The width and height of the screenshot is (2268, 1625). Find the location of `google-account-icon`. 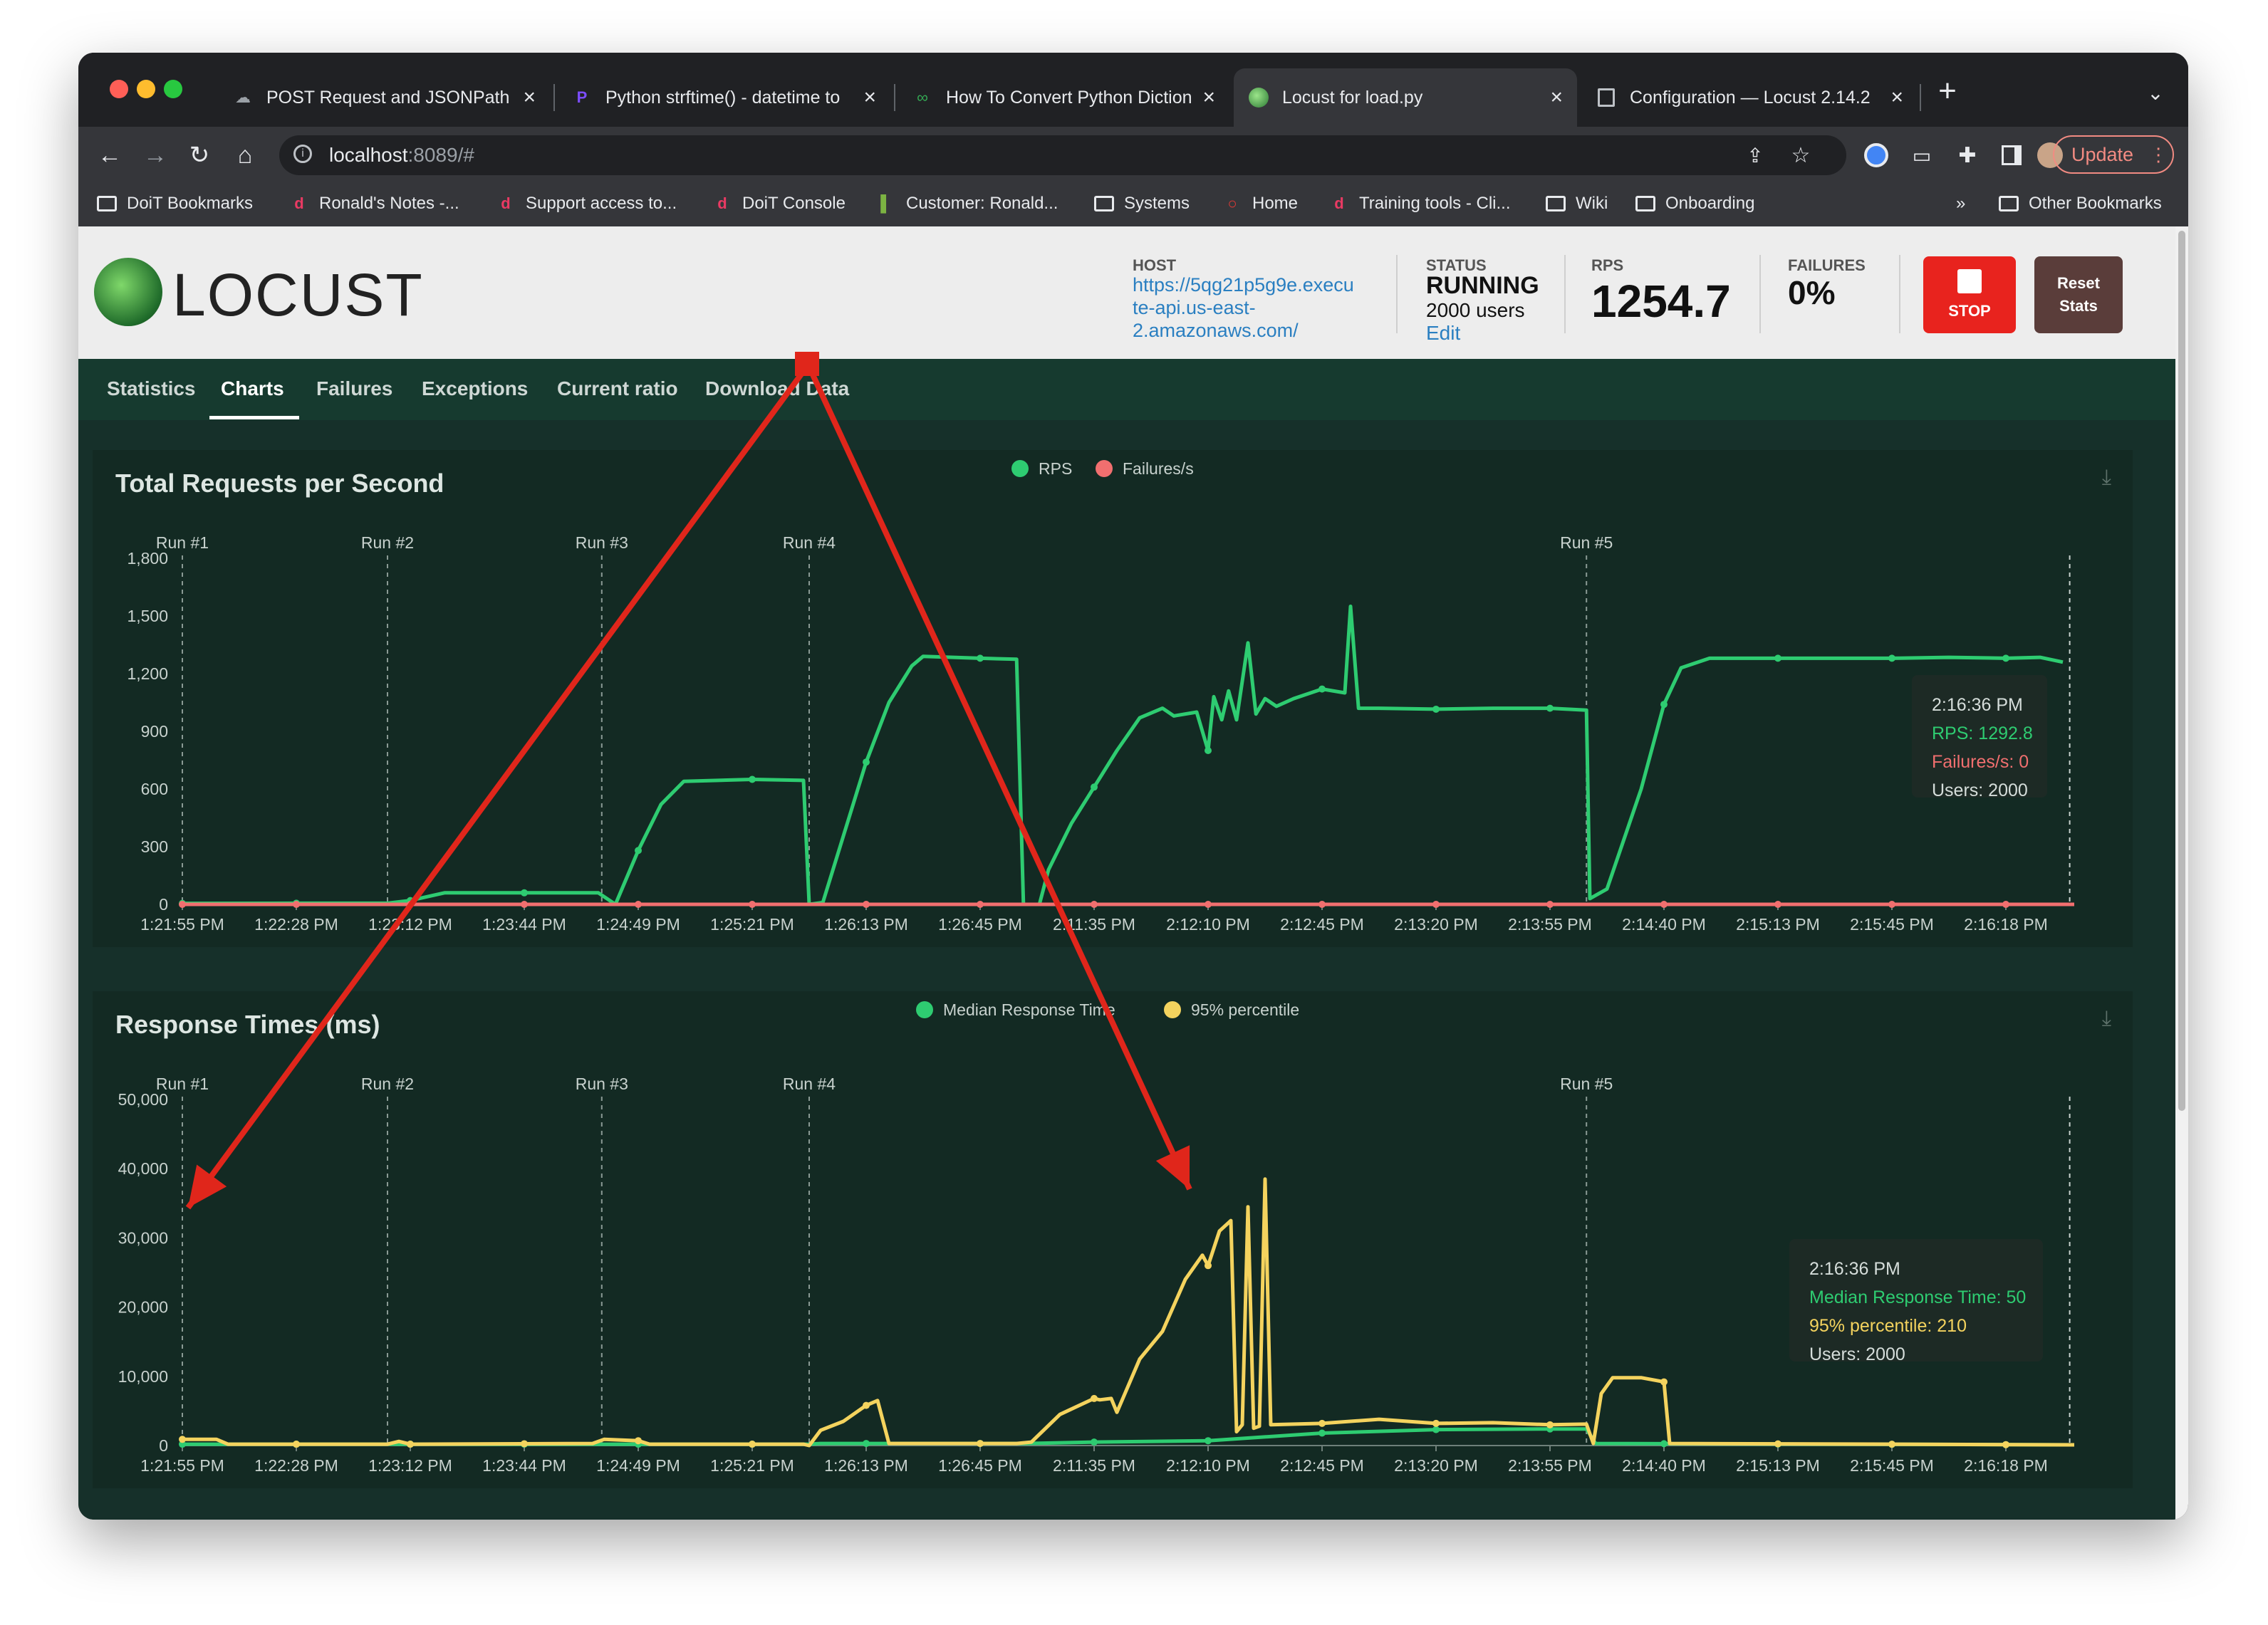

google-account-icon is located at coordinates (1876, 155).